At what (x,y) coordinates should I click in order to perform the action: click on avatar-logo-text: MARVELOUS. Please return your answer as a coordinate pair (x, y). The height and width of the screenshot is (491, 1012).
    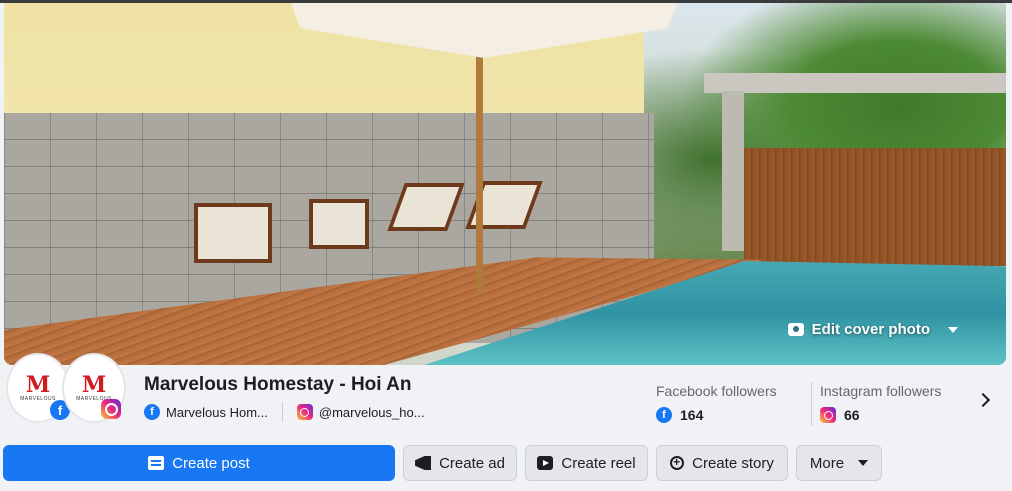
    Looking at the image, I should click on (38, 399).